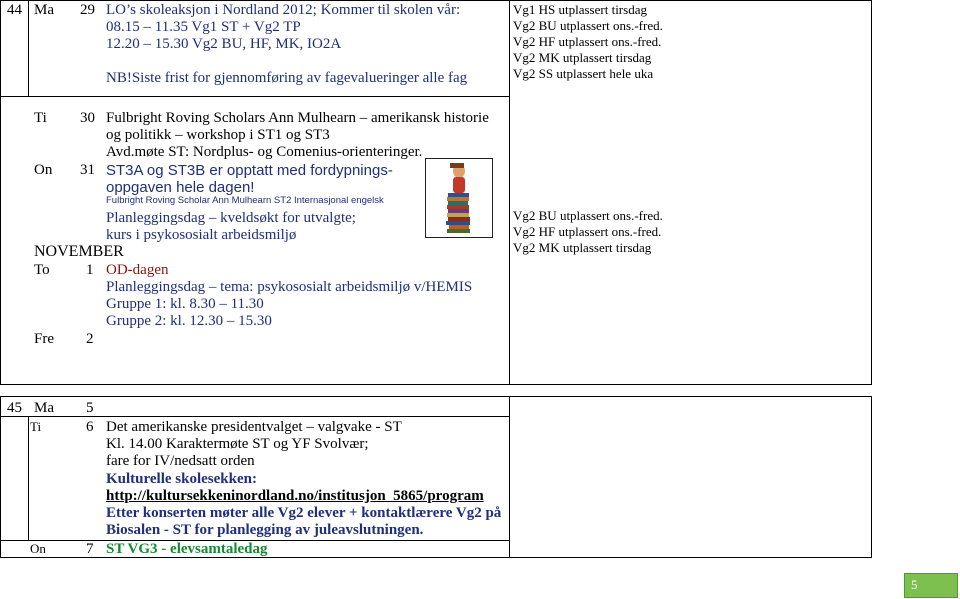 This screenshot has height=599, width=960. What do you see at coordinates (583, 73) in the screenshot?
I see `placement-note: Vg2 SS utplassert hele uka` at bounding box center [583, 73].